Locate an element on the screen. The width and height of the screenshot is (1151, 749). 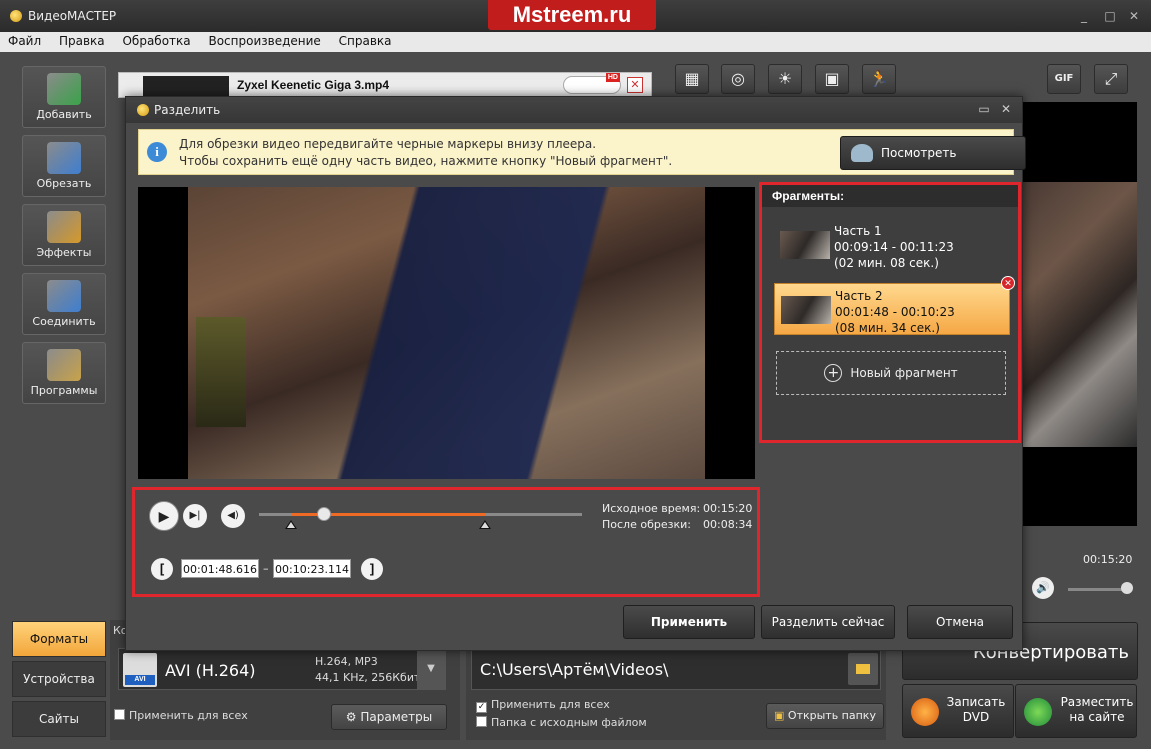
menu-processing: Обработка is located at coordinates (155, 40).